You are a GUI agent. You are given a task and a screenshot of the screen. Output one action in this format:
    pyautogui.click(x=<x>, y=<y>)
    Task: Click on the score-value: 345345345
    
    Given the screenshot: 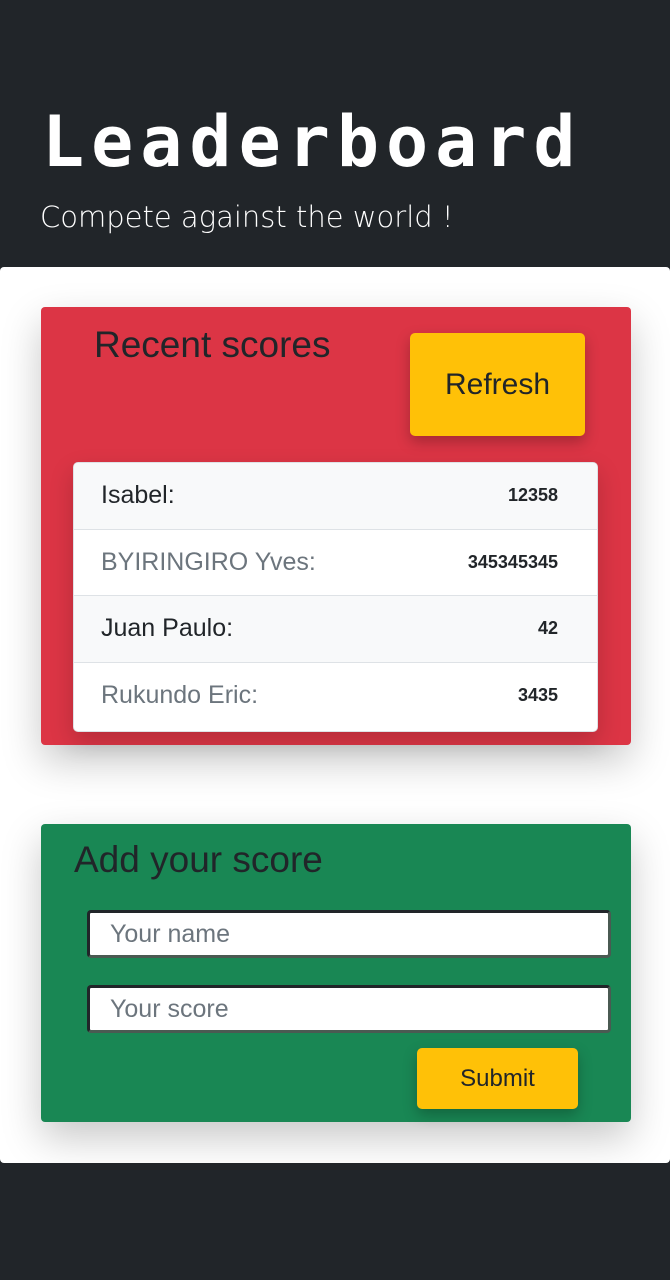 What is the action you would take?
    pyautogui.click(x=512, y=561)
    